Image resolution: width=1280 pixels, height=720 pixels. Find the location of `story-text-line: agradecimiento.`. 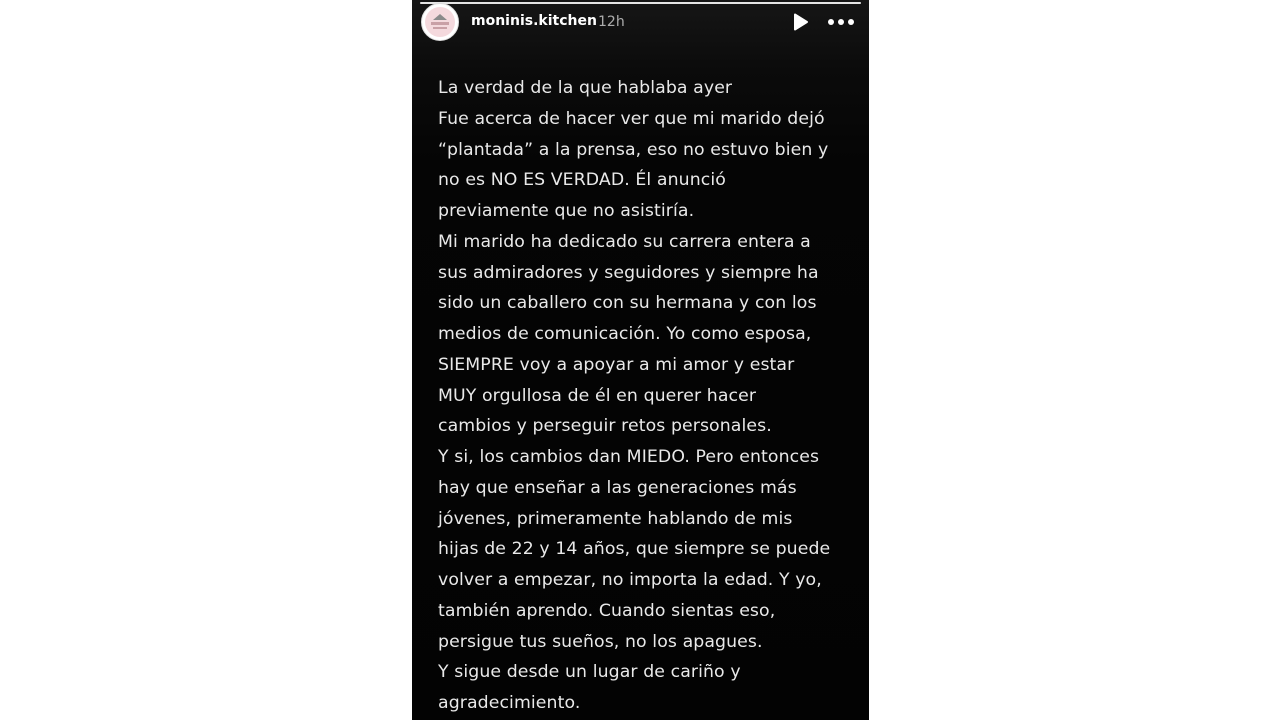

story-text-line: agradecimiento. is located at coordinates (509, 703).